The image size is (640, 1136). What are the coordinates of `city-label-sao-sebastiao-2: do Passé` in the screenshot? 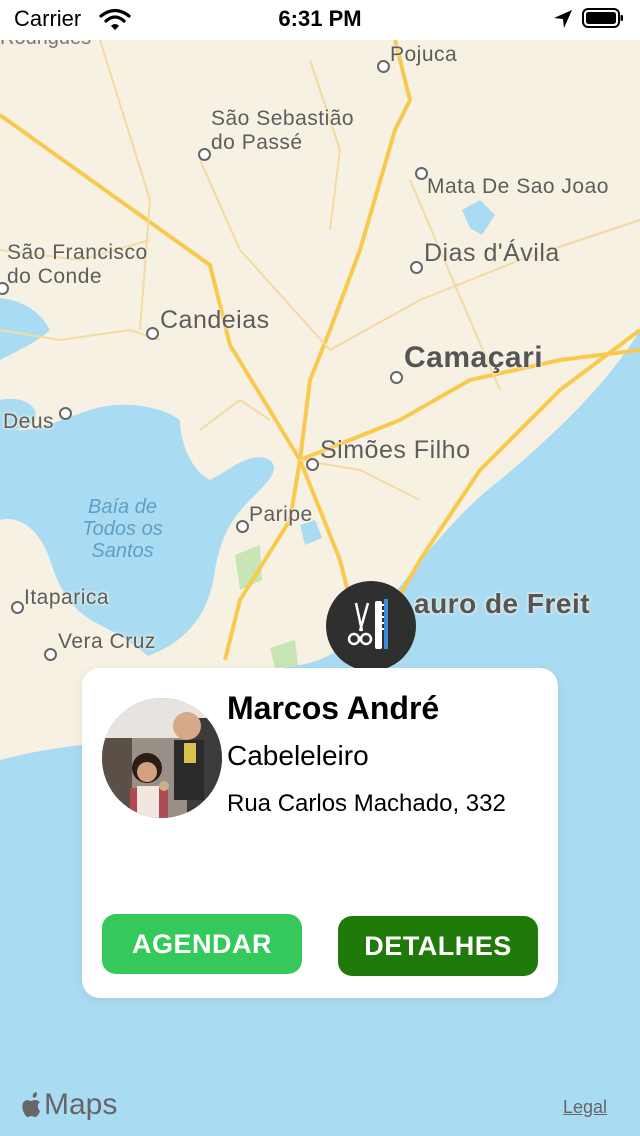 It's located at (257, 142).